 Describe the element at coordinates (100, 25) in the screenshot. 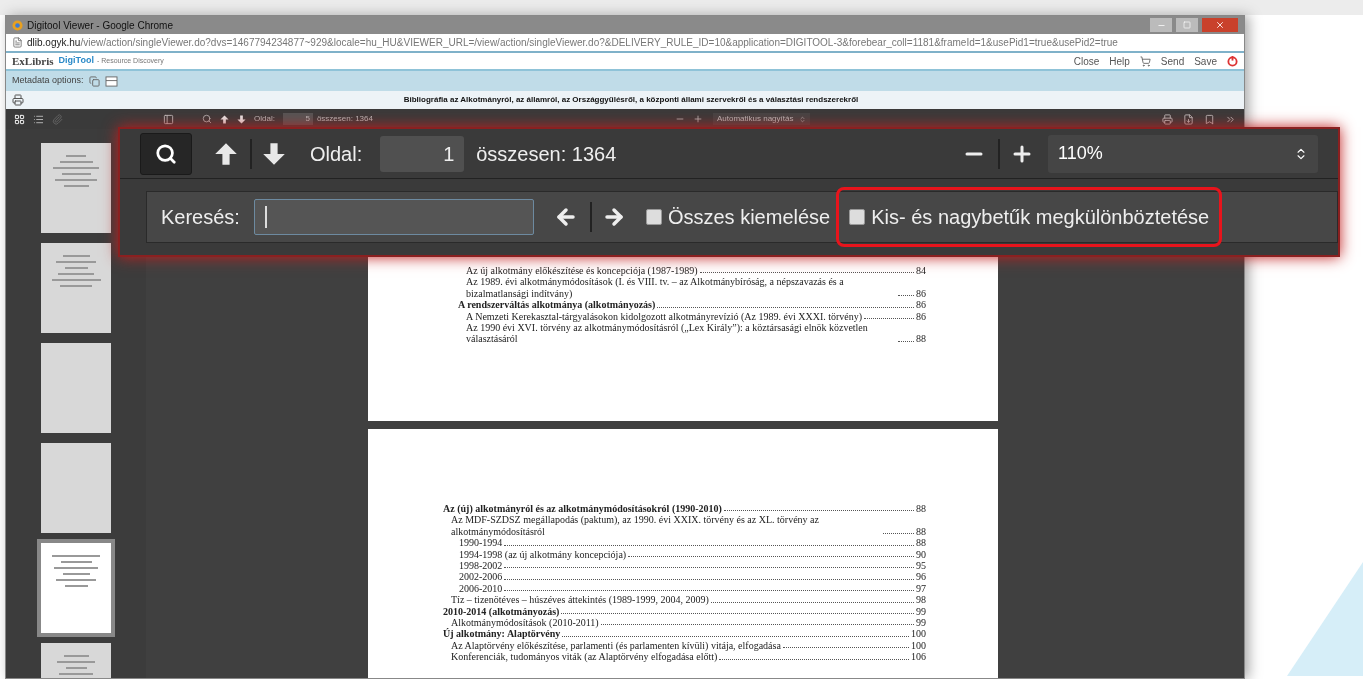

I see `window-title: Digitool Viewer - Google Chrome` at that location.